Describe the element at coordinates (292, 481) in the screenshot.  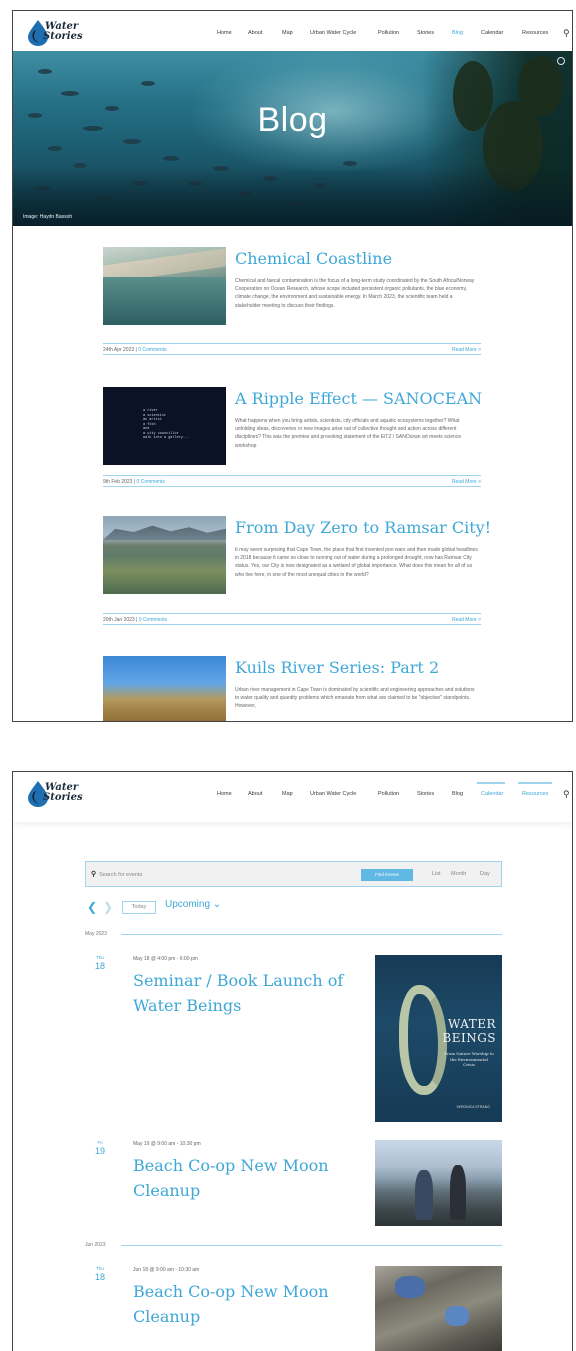
I see `post-meta: 9th Feb 2023 | 0 Comments Read More >` at that location.